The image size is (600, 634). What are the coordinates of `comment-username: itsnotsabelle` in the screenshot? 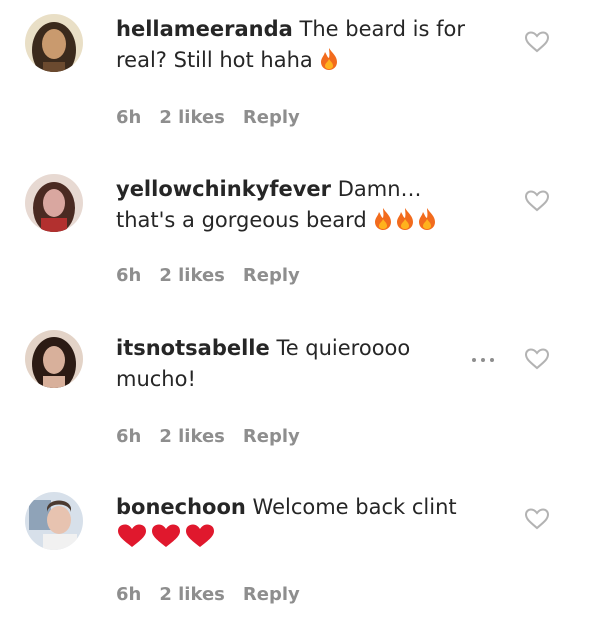 It's located at (193, 348).